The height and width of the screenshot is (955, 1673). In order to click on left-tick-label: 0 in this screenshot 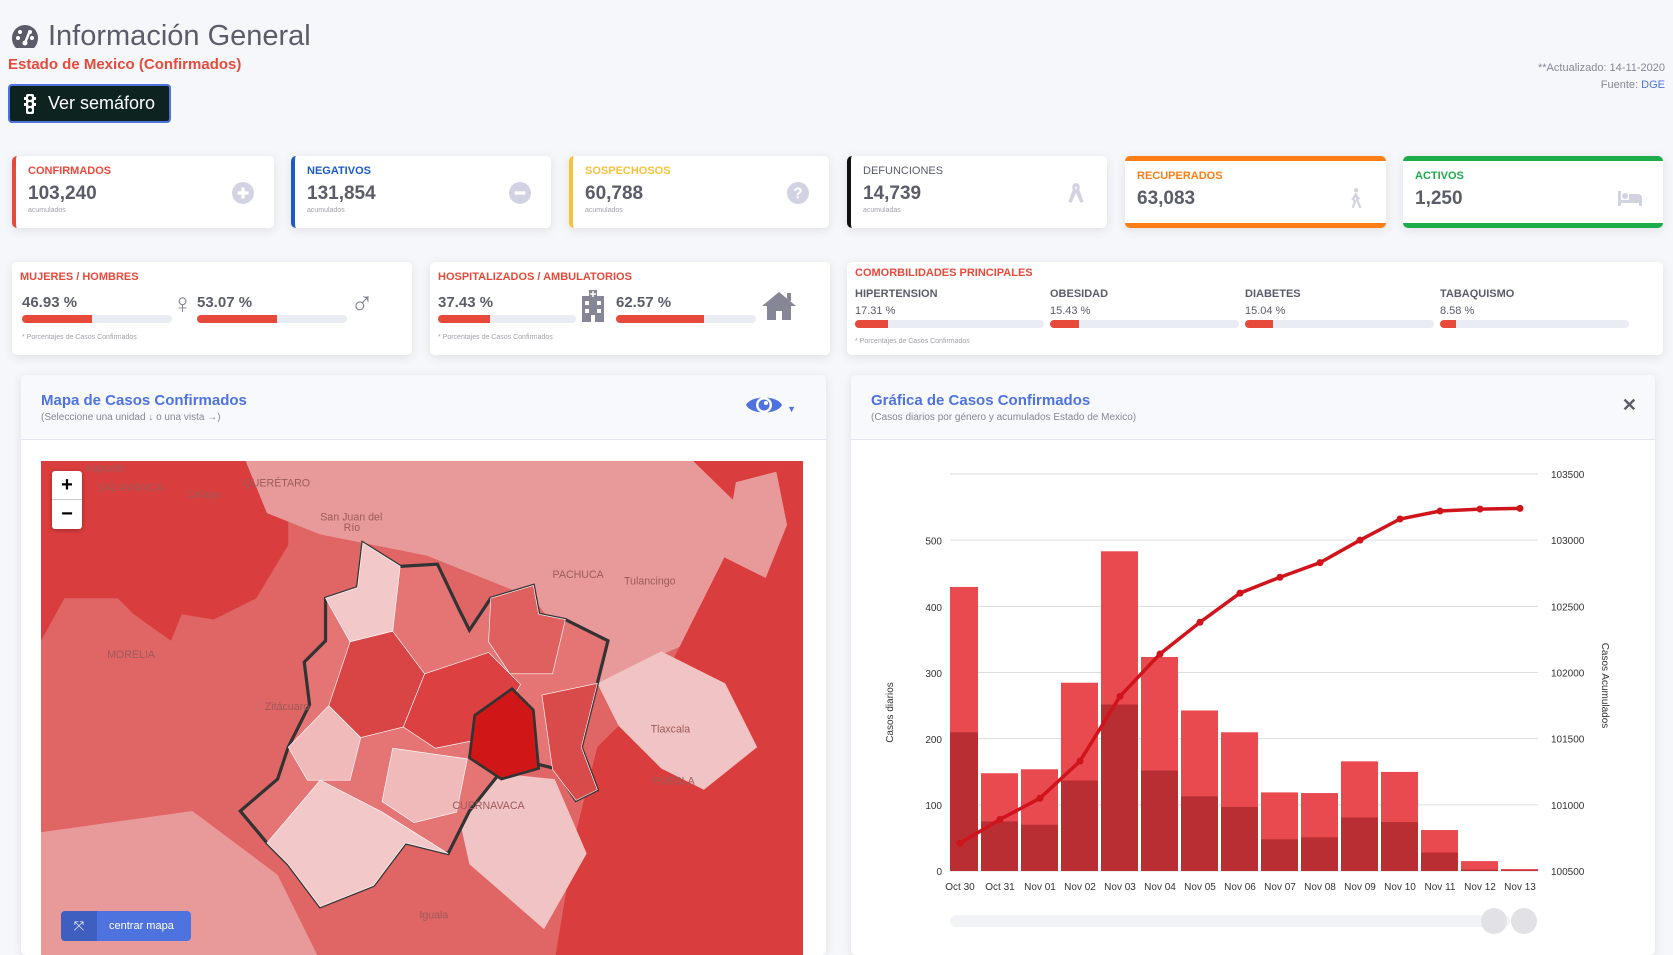, I will do `click(939, 872)`.